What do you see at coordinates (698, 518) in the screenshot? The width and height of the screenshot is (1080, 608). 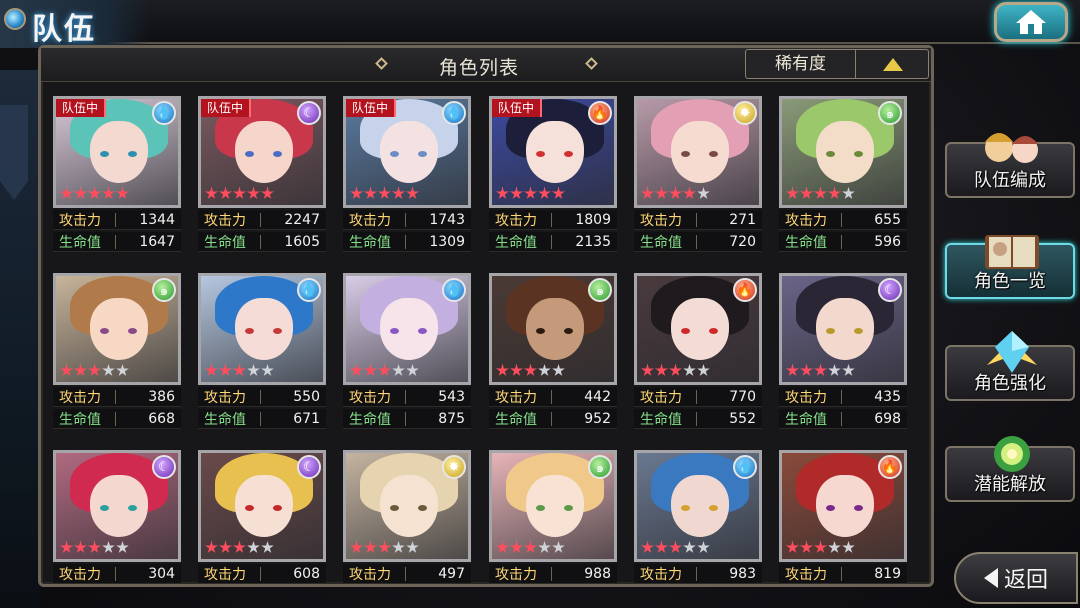 I see `character-card: 💧 攻击力 983 生命值` at bounding box center [698, 518].